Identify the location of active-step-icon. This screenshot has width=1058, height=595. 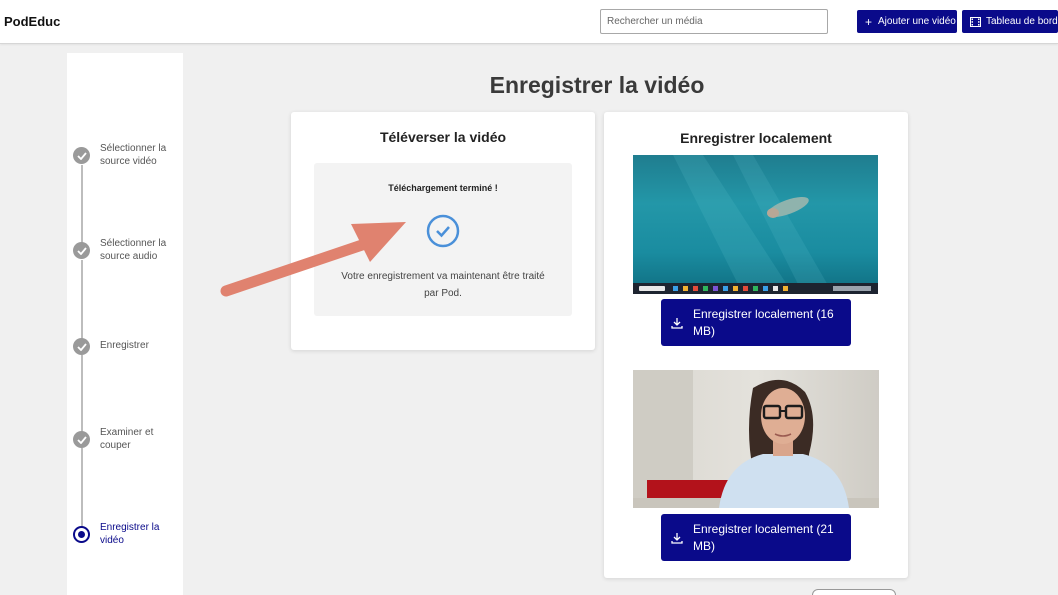
(81, 534).